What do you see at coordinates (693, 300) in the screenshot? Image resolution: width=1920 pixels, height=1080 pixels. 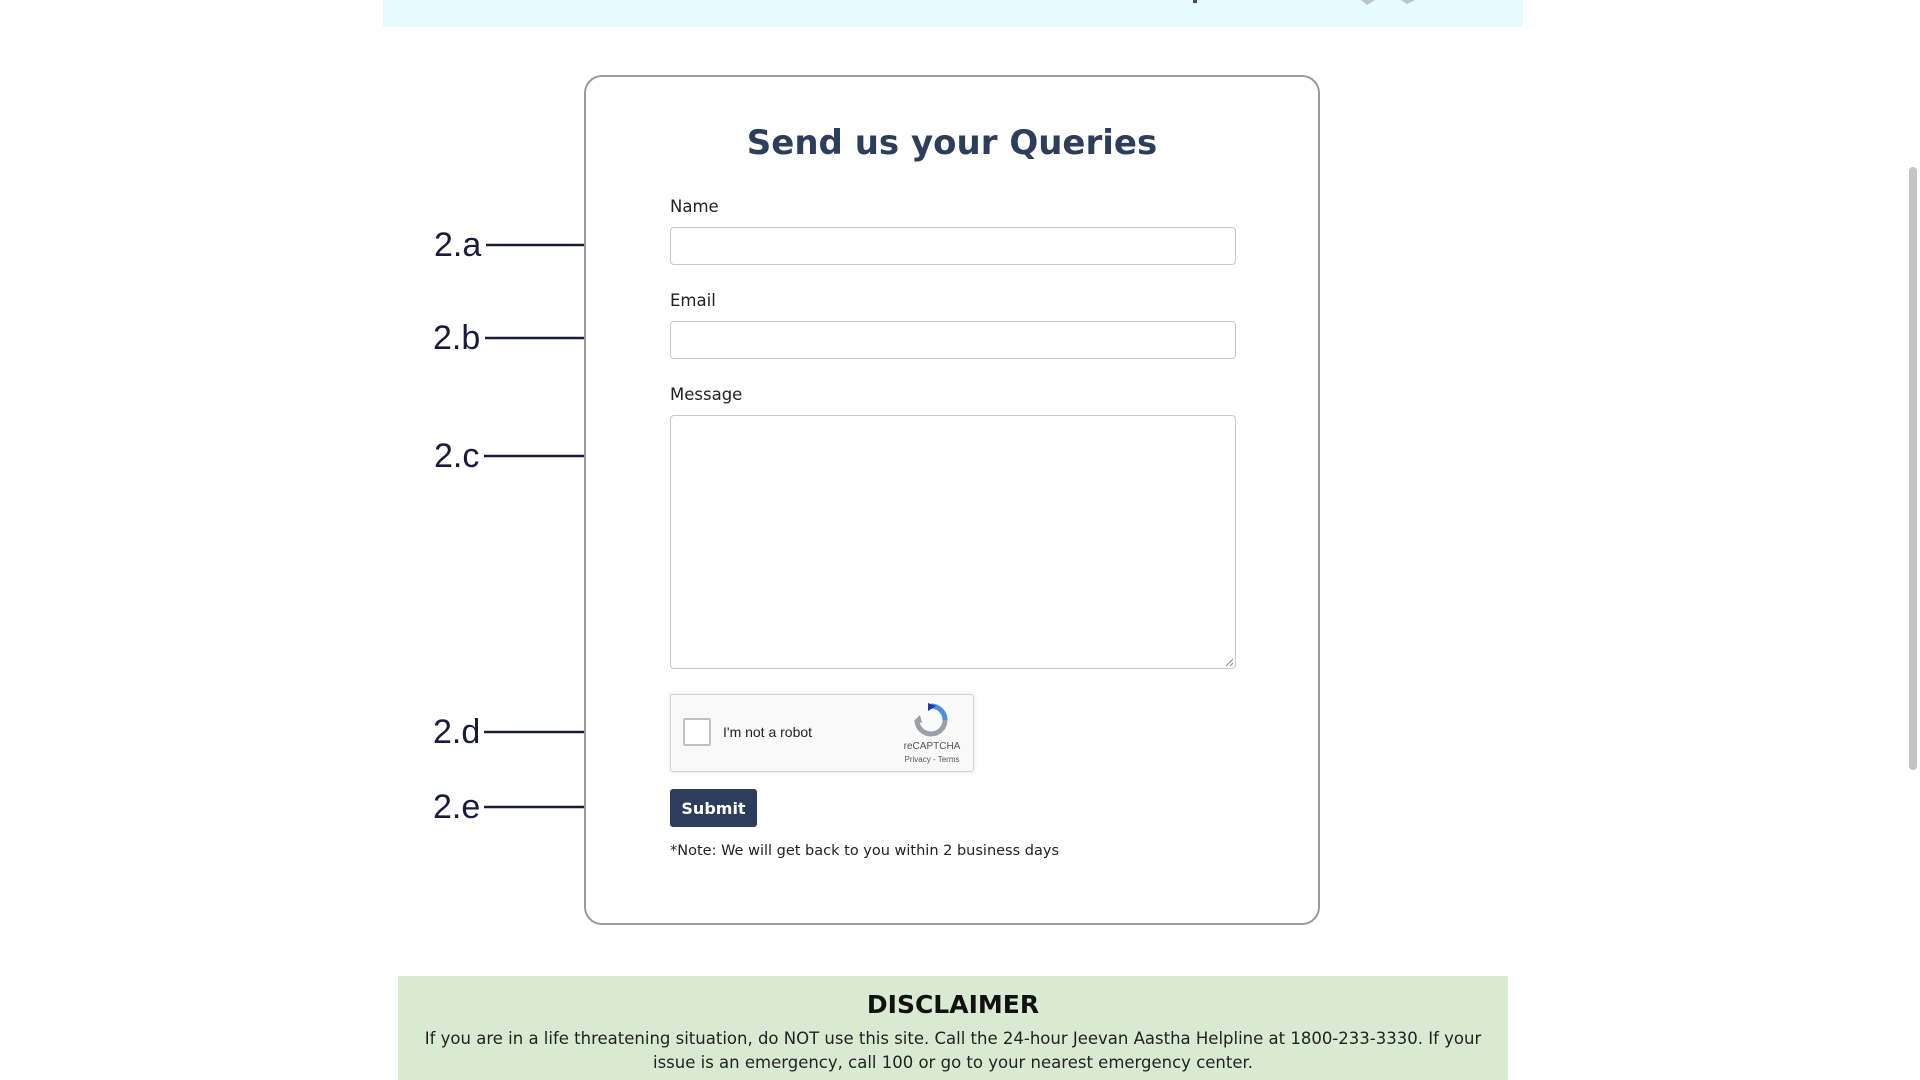 I see `email-label: Email` at bounding box center [693, 300].